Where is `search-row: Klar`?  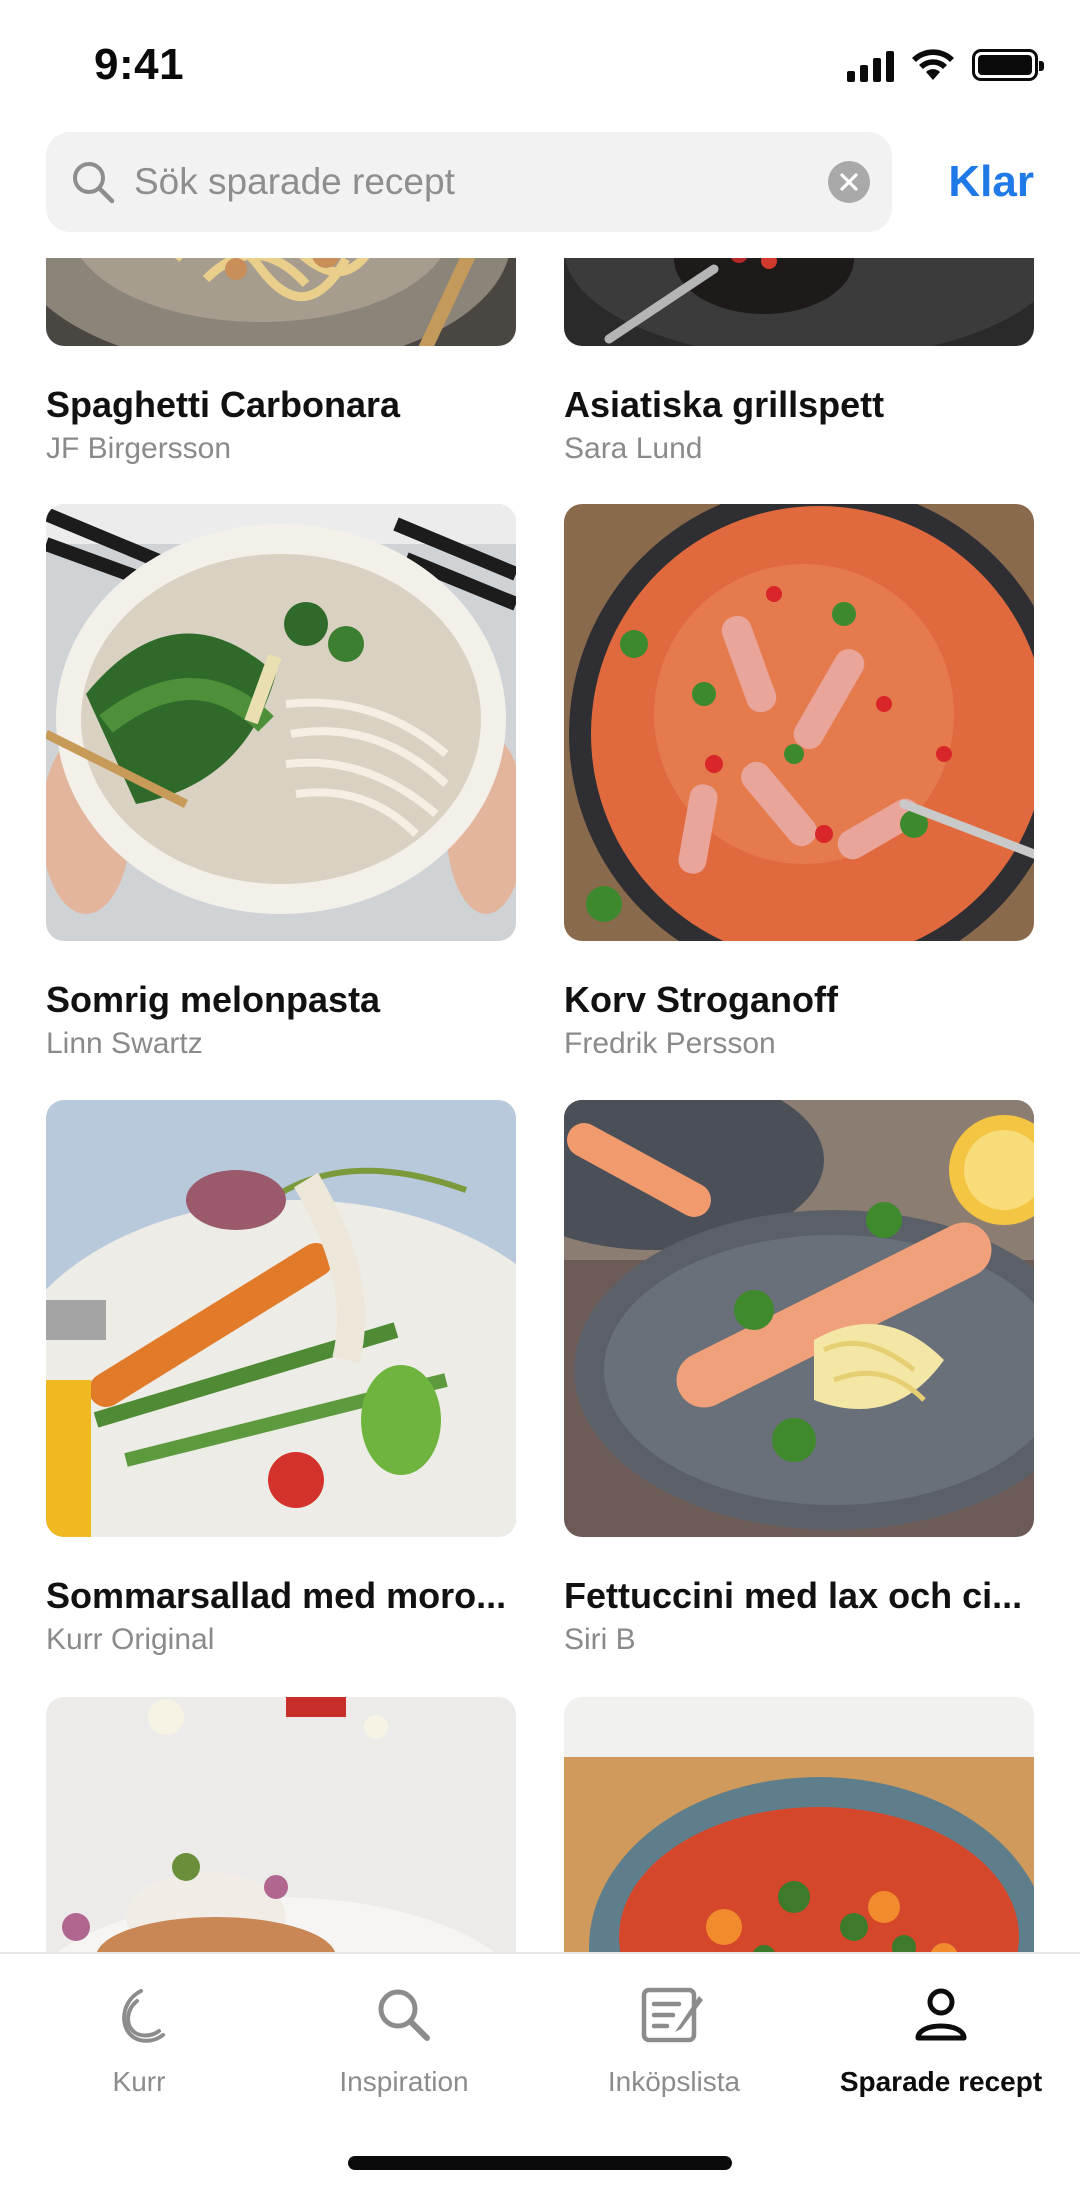 search-row: Klar is located at coordinates (540, 182).